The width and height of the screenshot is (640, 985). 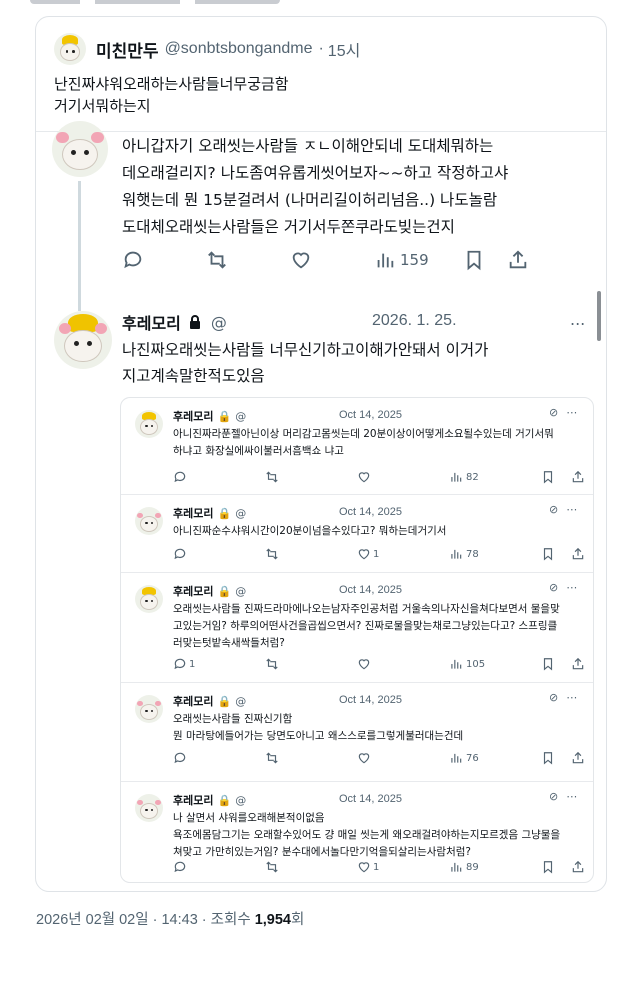 I want to click on like-button, so click(x=301, y=260).